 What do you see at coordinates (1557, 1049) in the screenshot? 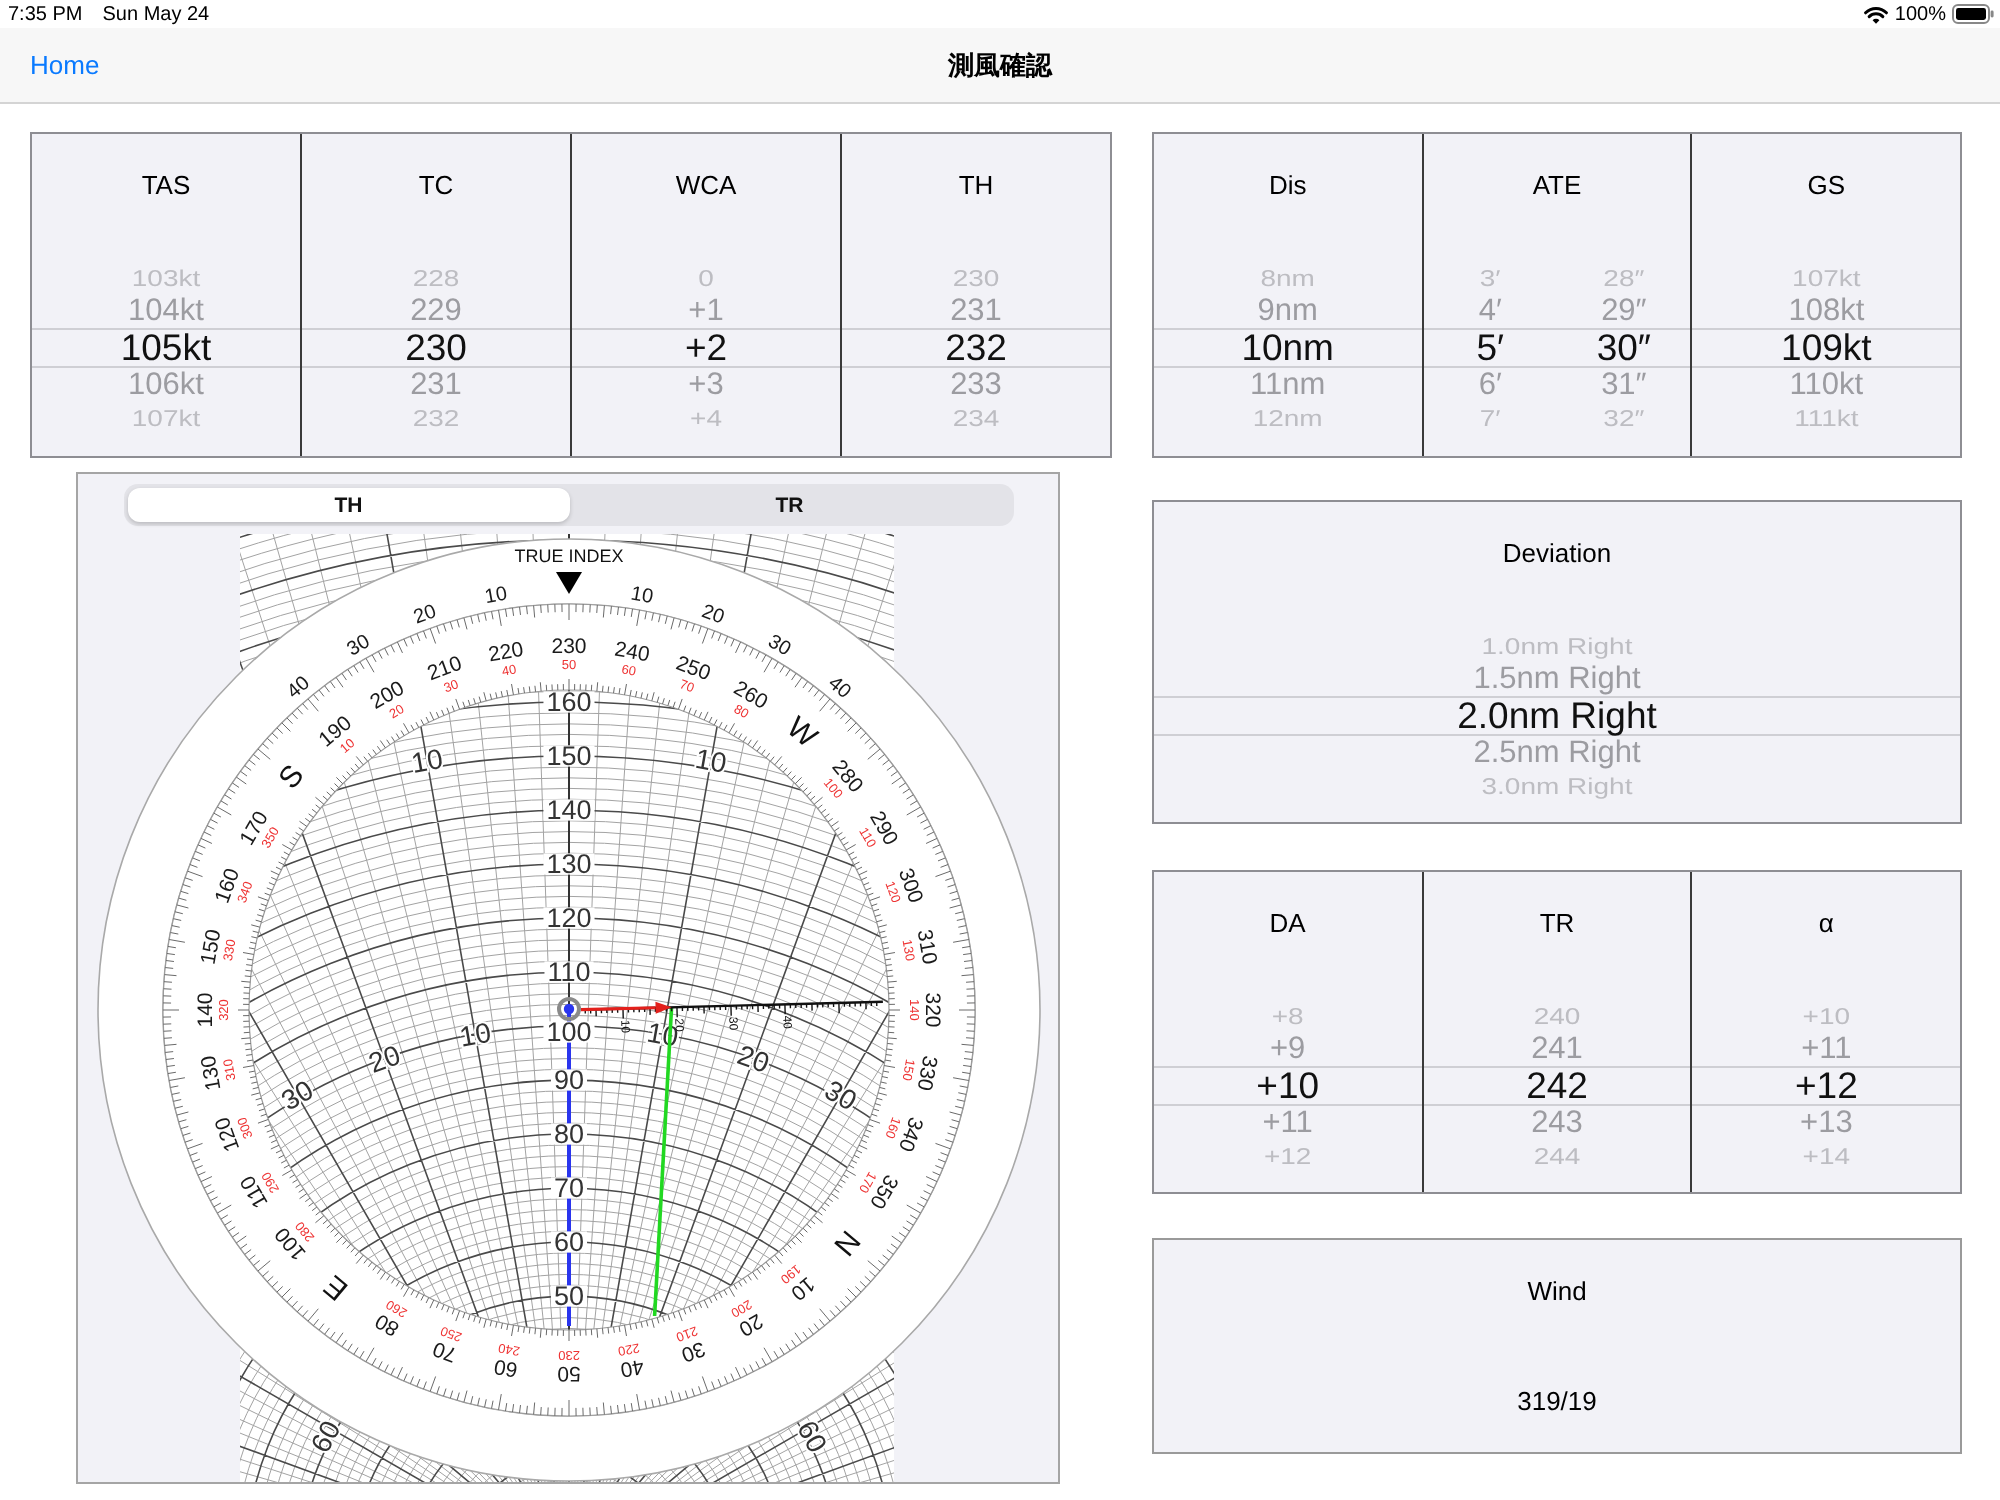
I see `picker-option: 241` at bounding box center [1557, 1049].